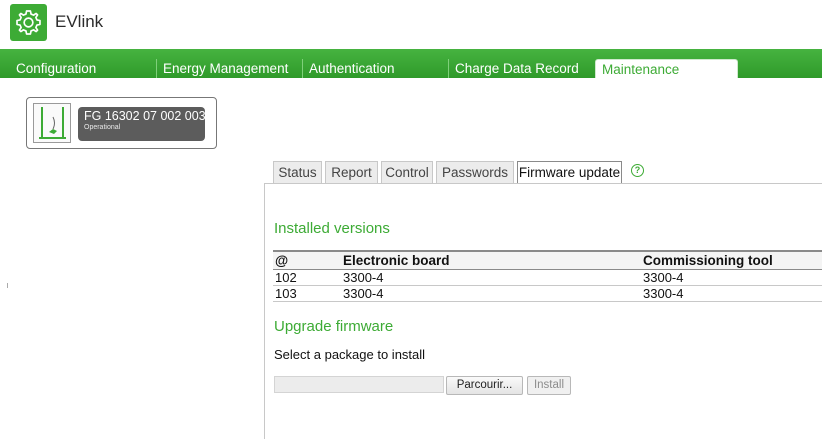  Describe the element at coordinates (549, 385) in the screenshot. I see `install-button: Install` at that location.